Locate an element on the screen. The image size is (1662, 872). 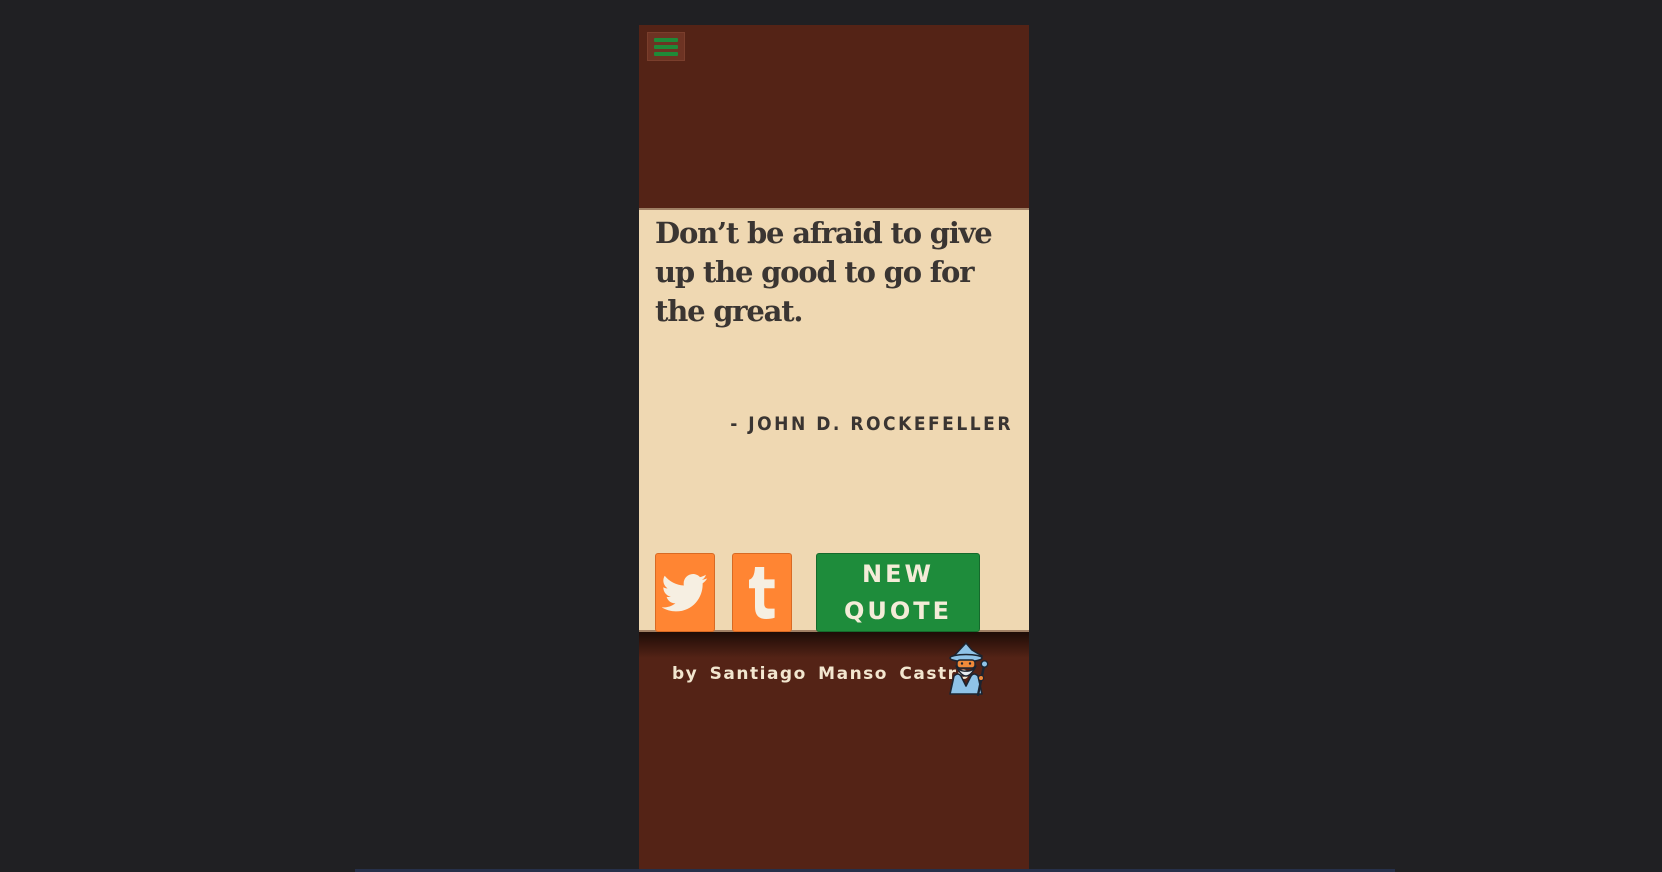
tweet-quote-button is located at coordinates (685, 592).